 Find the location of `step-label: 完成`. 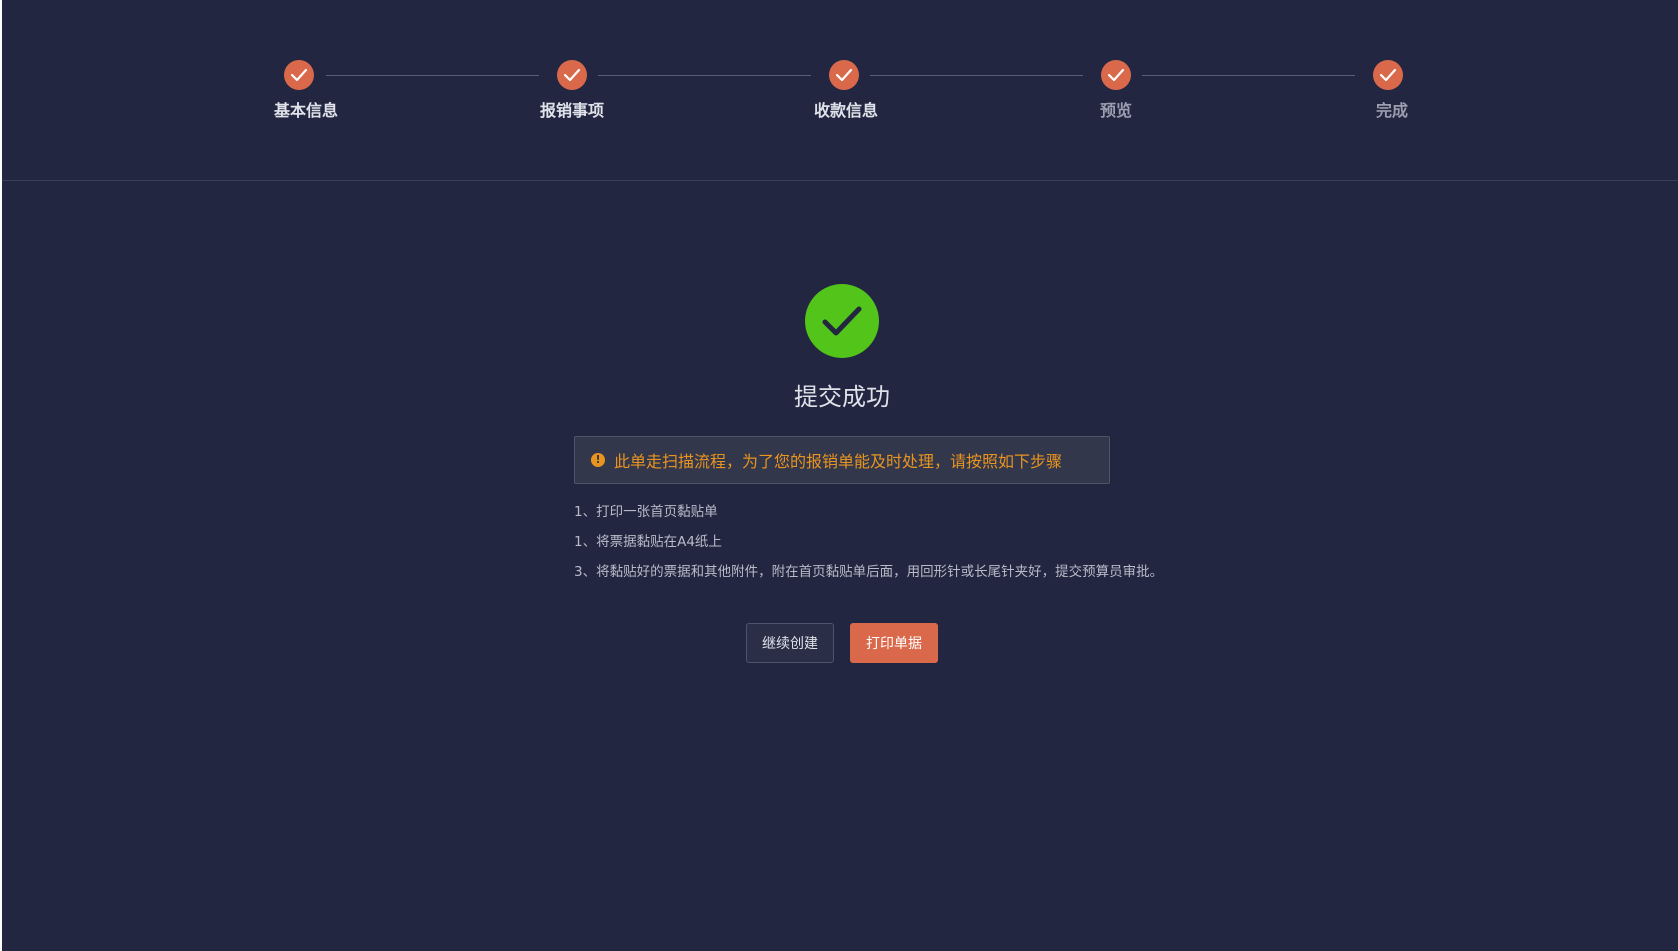

step-label: 完成 is located at coordinates (1391, 110).